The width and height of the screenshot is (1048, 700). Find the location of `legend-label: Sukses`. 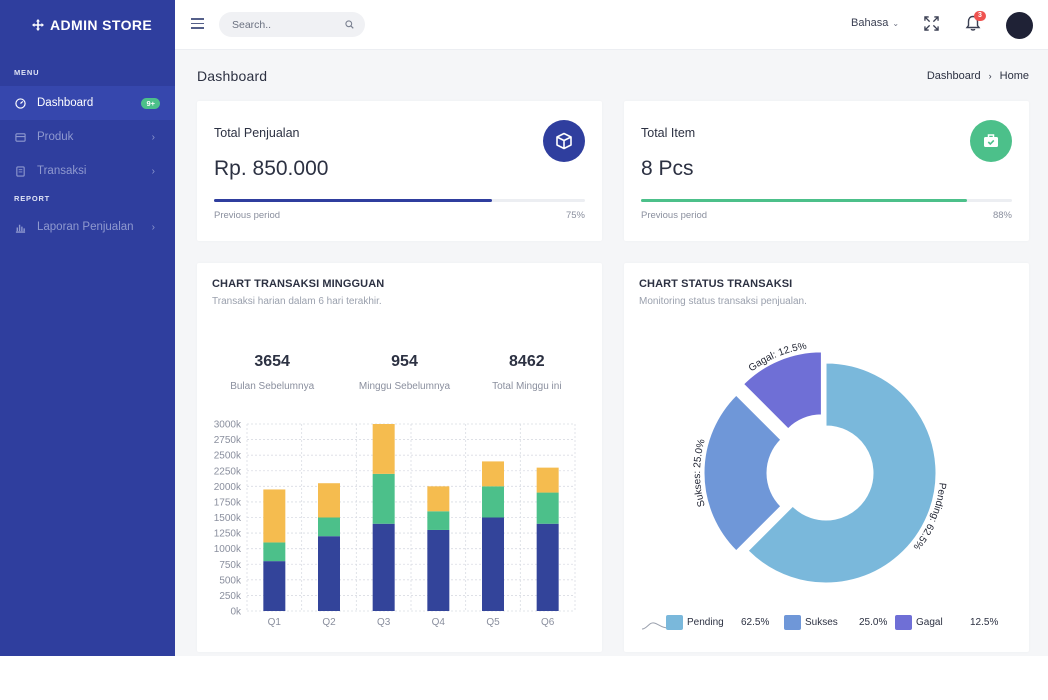

legend-label: Sukses is located at coordinates (821, 622).